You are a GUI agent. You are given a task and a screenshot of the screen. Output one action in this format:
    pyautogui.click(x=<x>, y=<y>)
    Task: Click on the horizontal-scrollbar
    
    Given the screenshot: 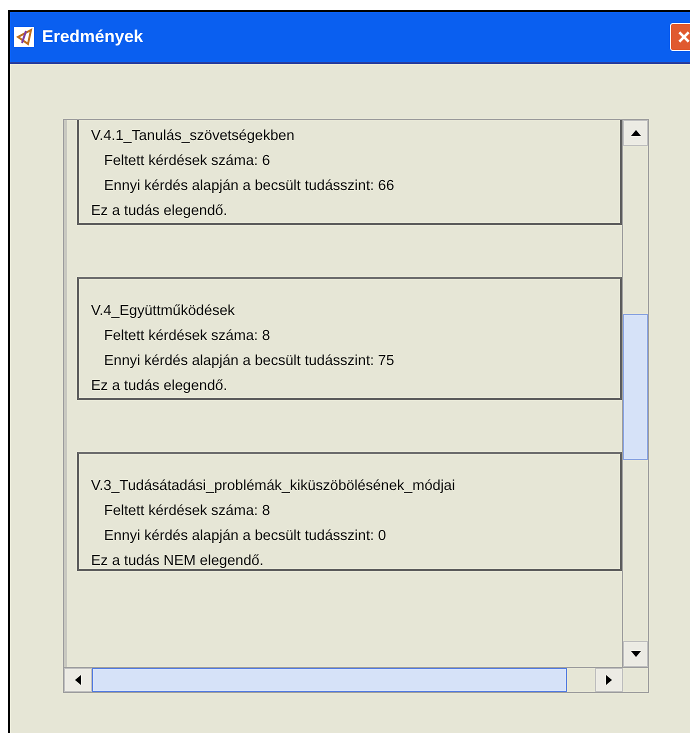 What is the action you would take?
    pyautogui.click(x=356, y=679)
    